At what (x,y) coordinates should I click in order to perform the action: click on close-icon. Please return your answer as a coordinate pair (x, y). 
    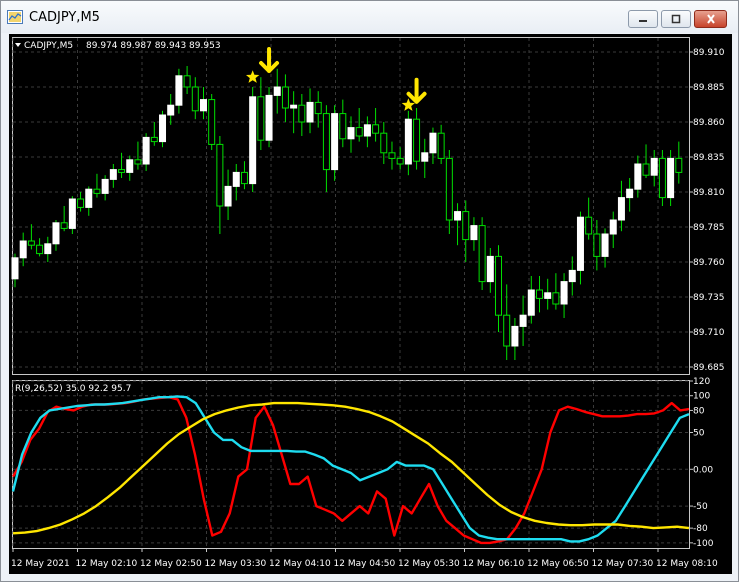
    Looking at the image, I should click on (710, 19).